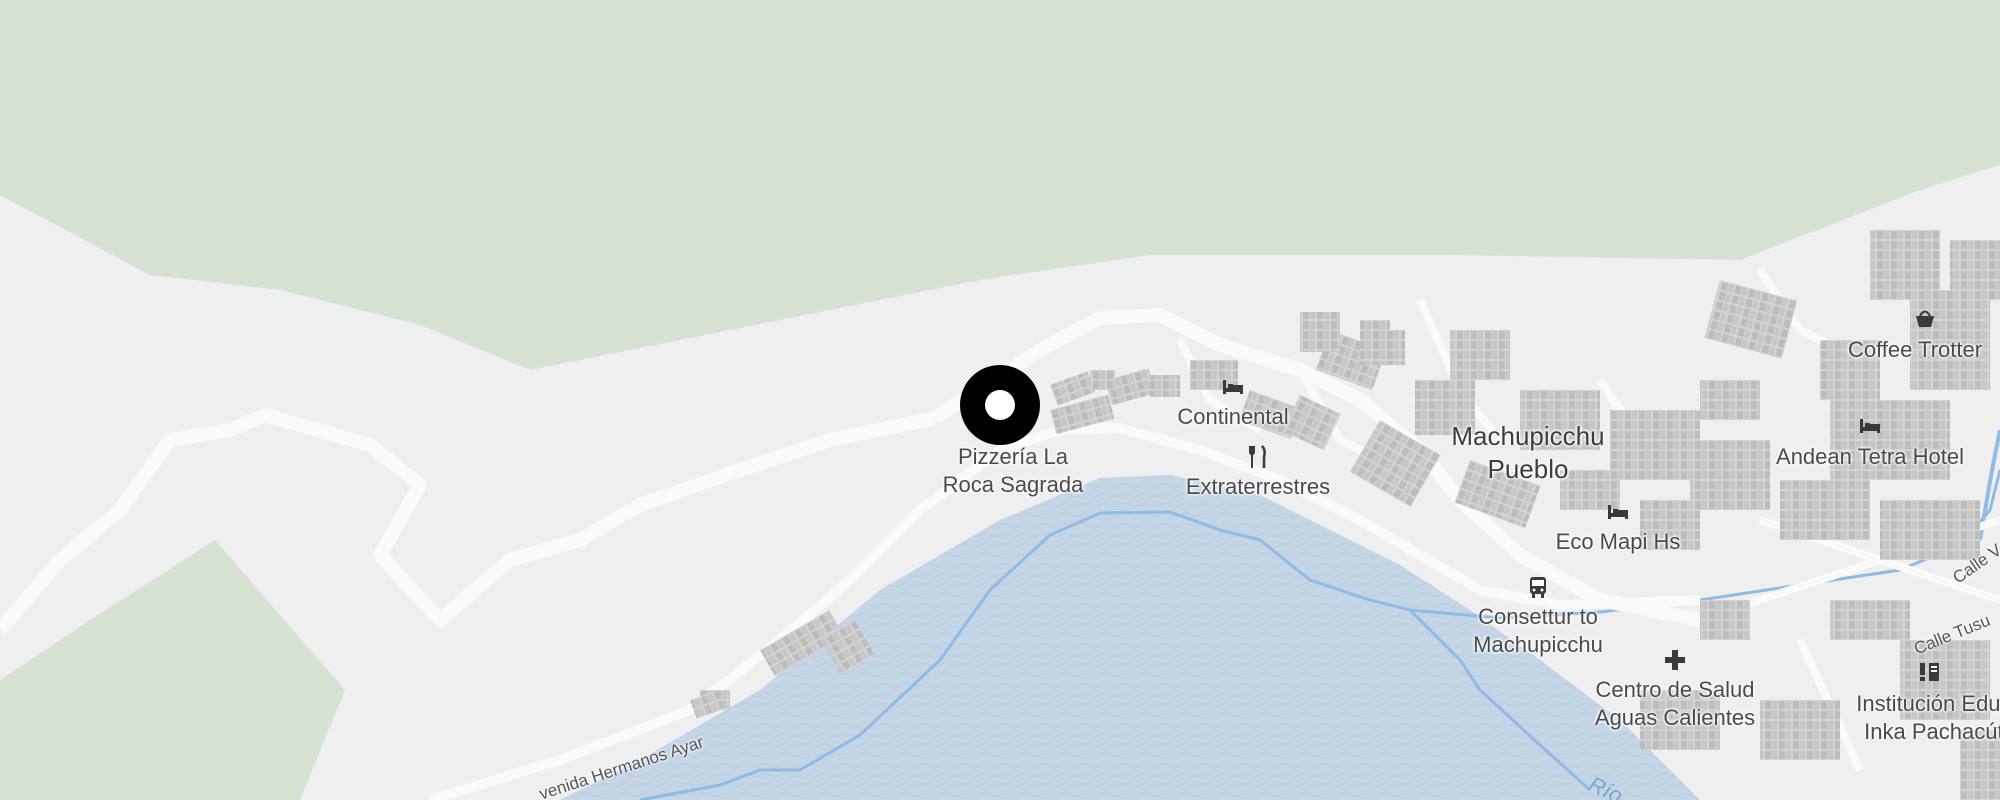 The height and width of the screenshot is (800, 2000). Describe the element at coordinates (1538, 587) in the screenshot. I see `bus-icon` at that location.